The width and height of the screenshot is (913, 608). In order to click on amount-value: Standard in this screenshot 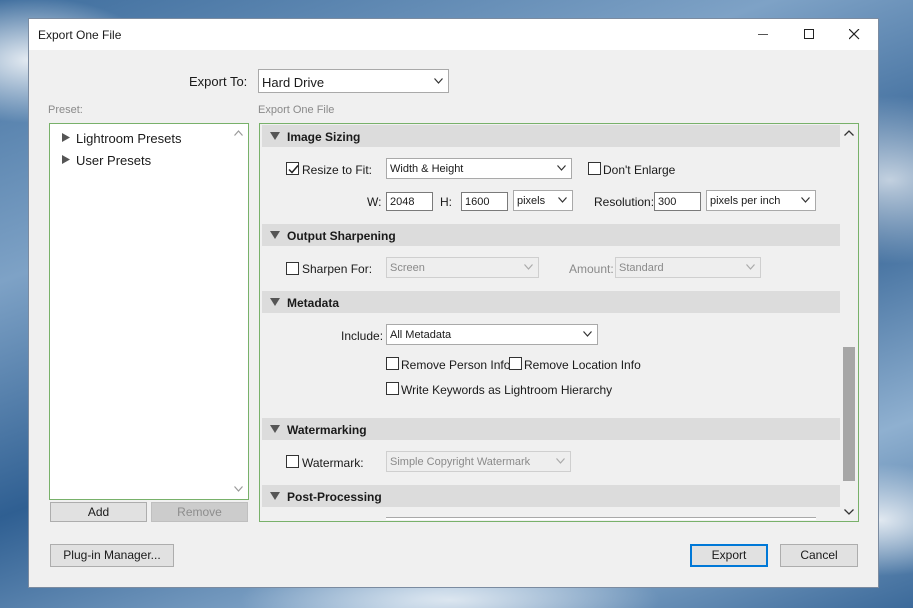, I will do `click(641, 268)`.